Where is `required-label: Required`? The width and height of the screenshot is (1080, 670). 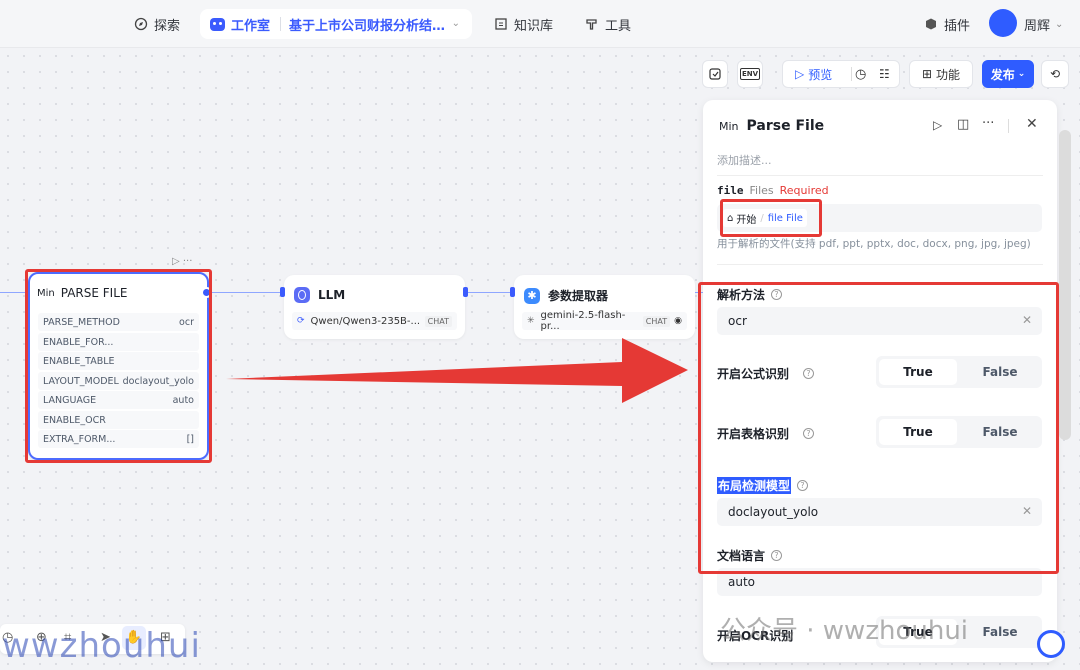
required-label: Required is located at coordinates (804, 190).